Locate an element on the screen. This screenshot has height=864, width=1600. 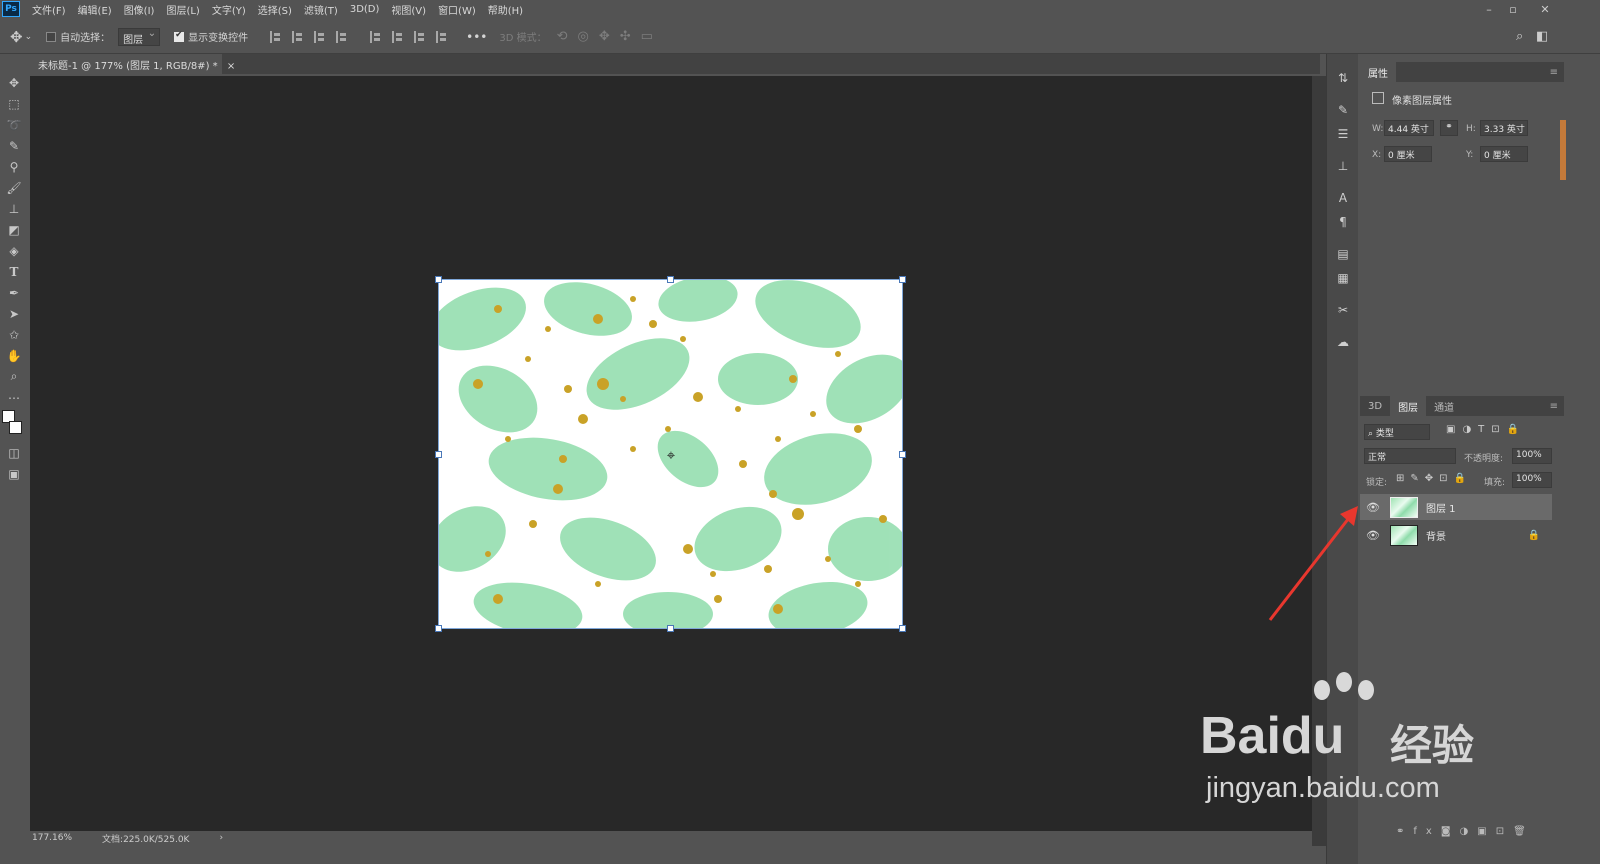
more-tools-icon: ⋯ is located at coordinates (14, 397).